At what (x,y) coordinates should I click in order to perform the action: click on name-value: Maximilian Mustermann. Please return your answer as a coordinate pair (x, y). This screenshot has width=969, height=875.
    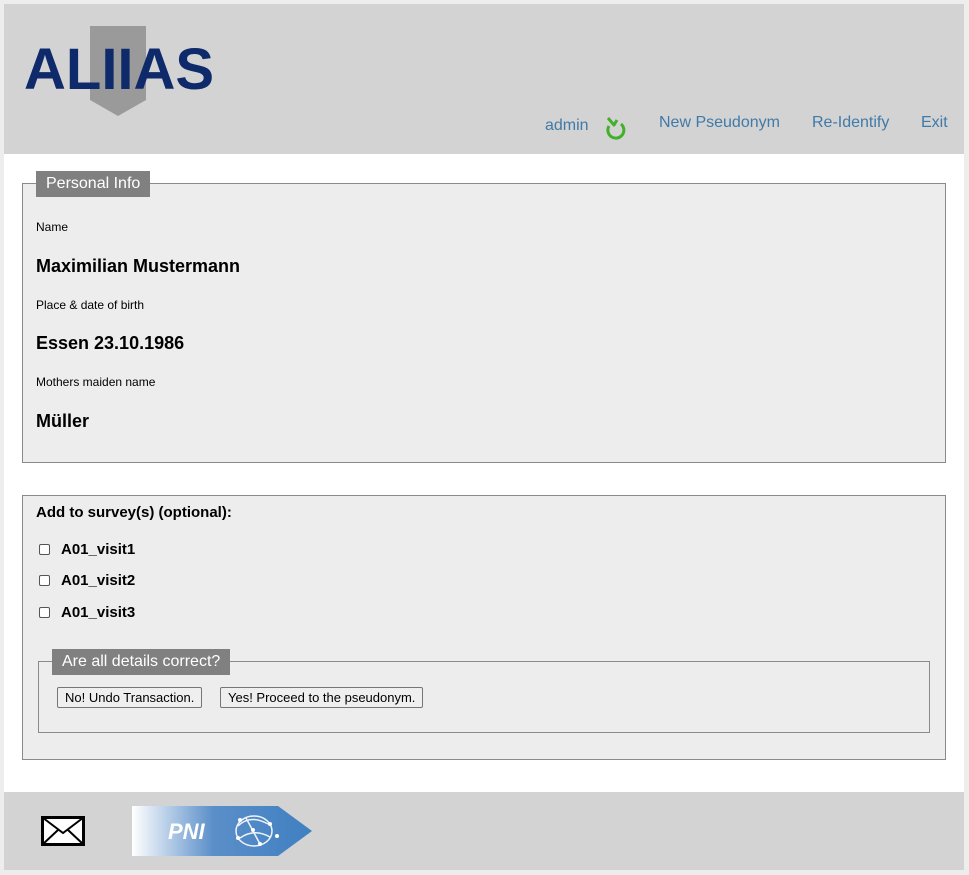
    Looking at the image, I should click on (138, 266).